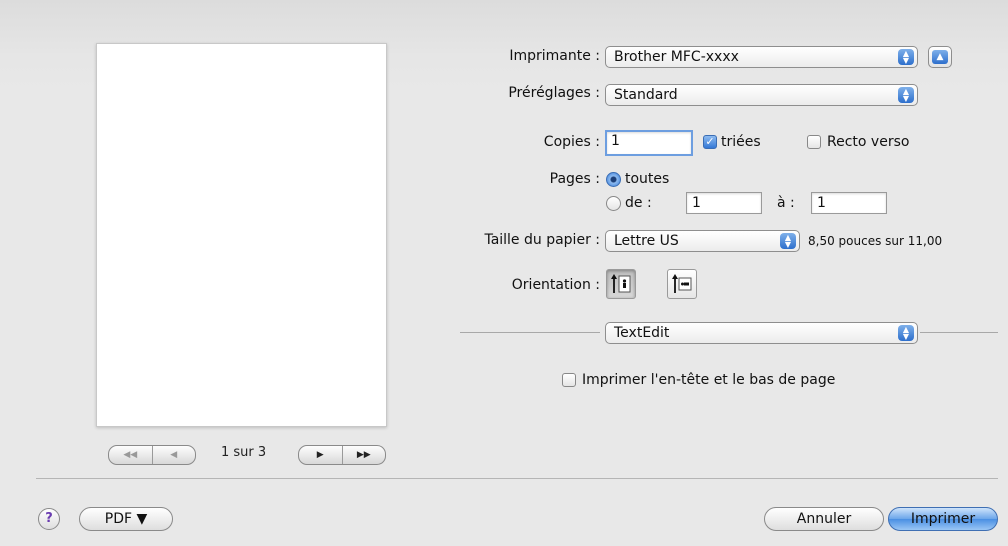 The height and width of the screenshot is (546, 1008). I want to click on landscape-orientation-icon, so click(682, 283).